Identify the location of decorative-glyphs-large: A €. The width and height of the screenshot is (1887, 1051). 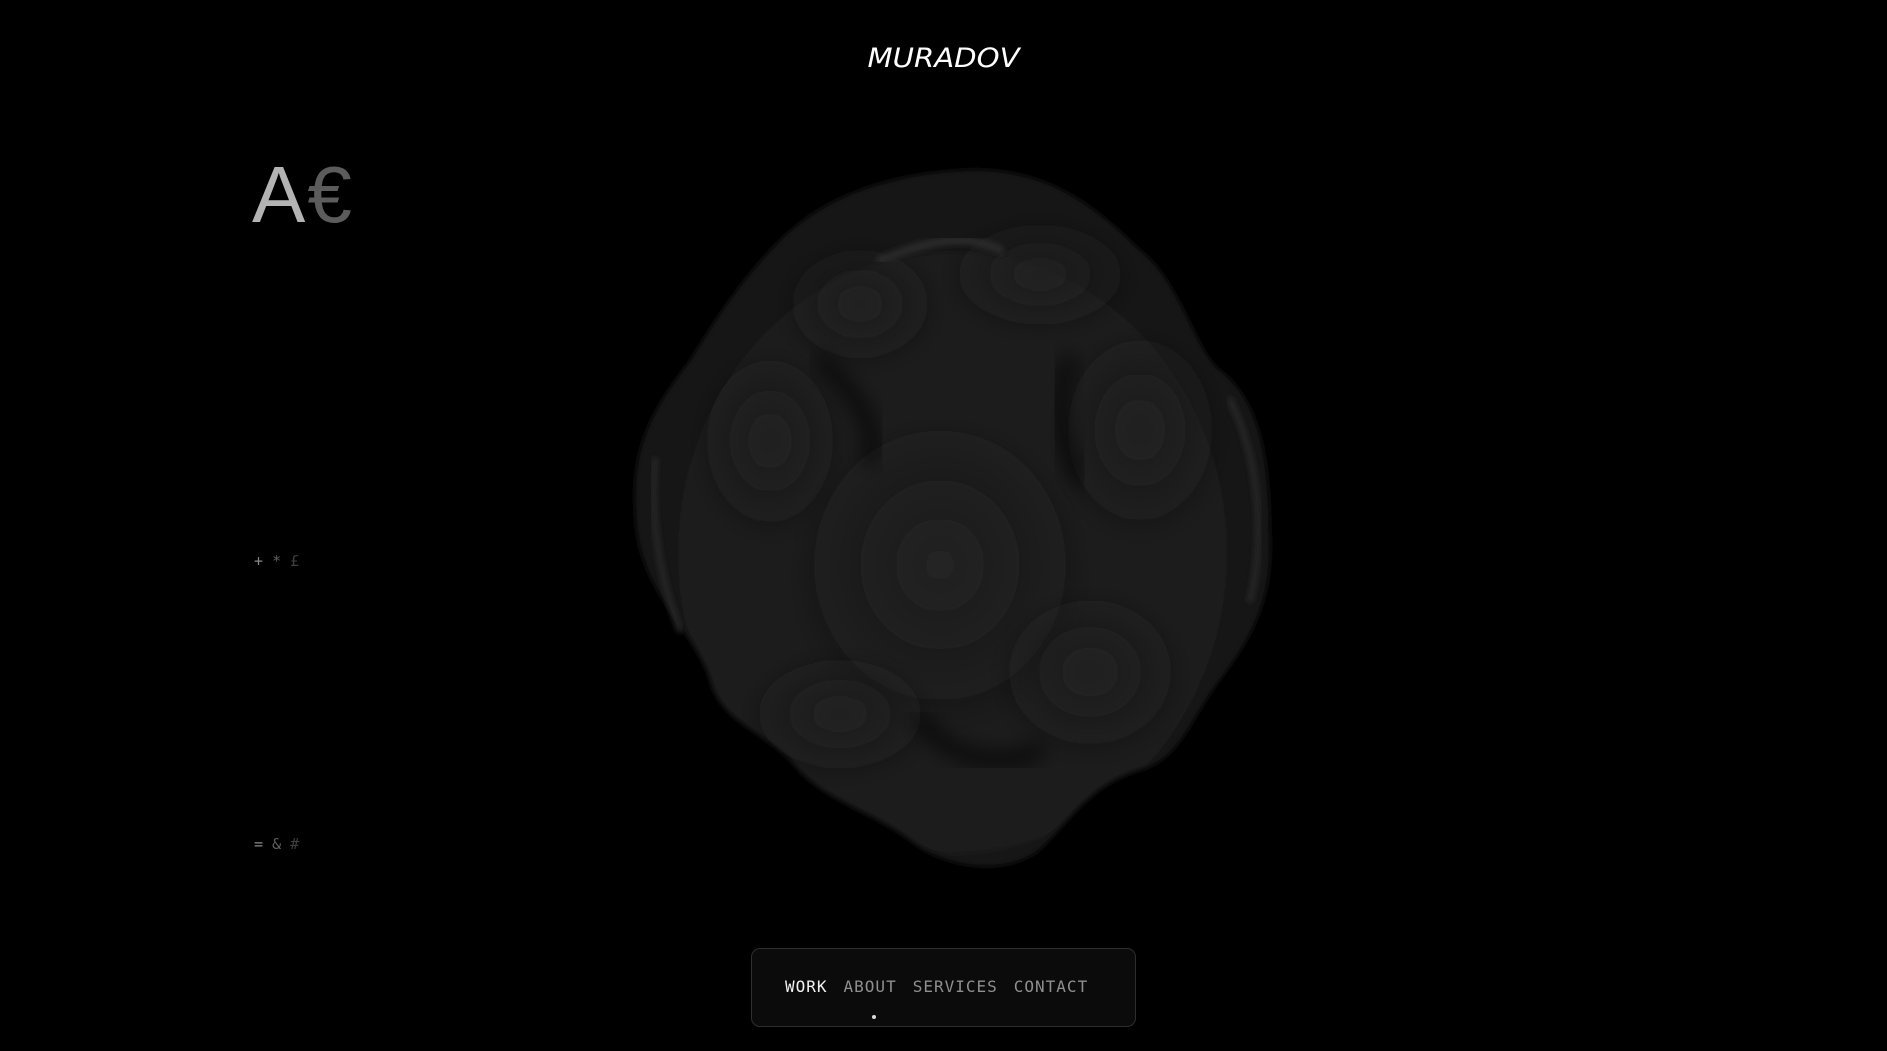
(302, 195).